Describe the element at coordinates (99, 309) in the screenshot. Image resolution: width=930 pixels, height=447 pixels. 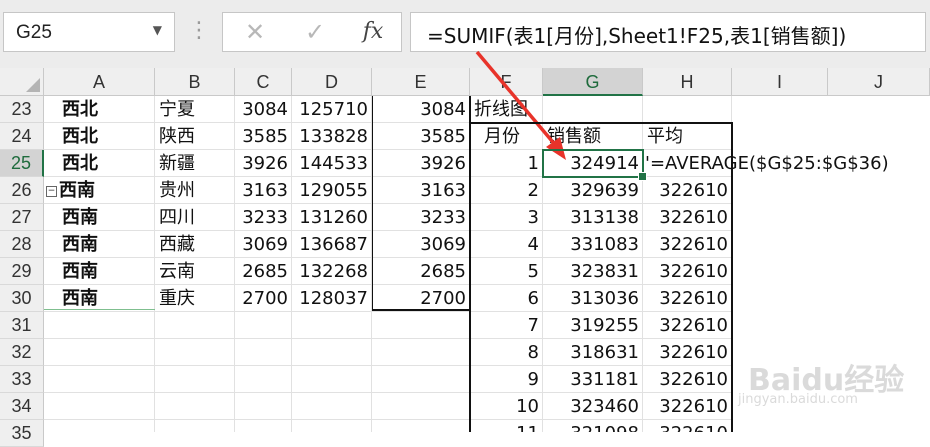
I see `group-line` at that location.